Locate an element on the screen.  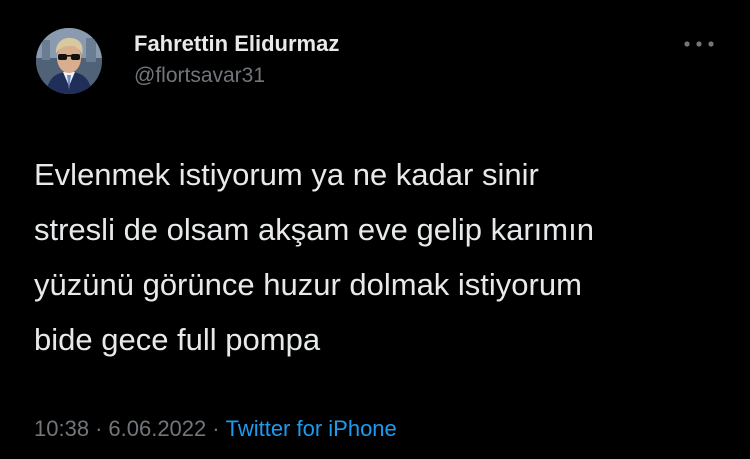
tweet-source-link: Twitter for iPhone is located at coordinates (311, 428).